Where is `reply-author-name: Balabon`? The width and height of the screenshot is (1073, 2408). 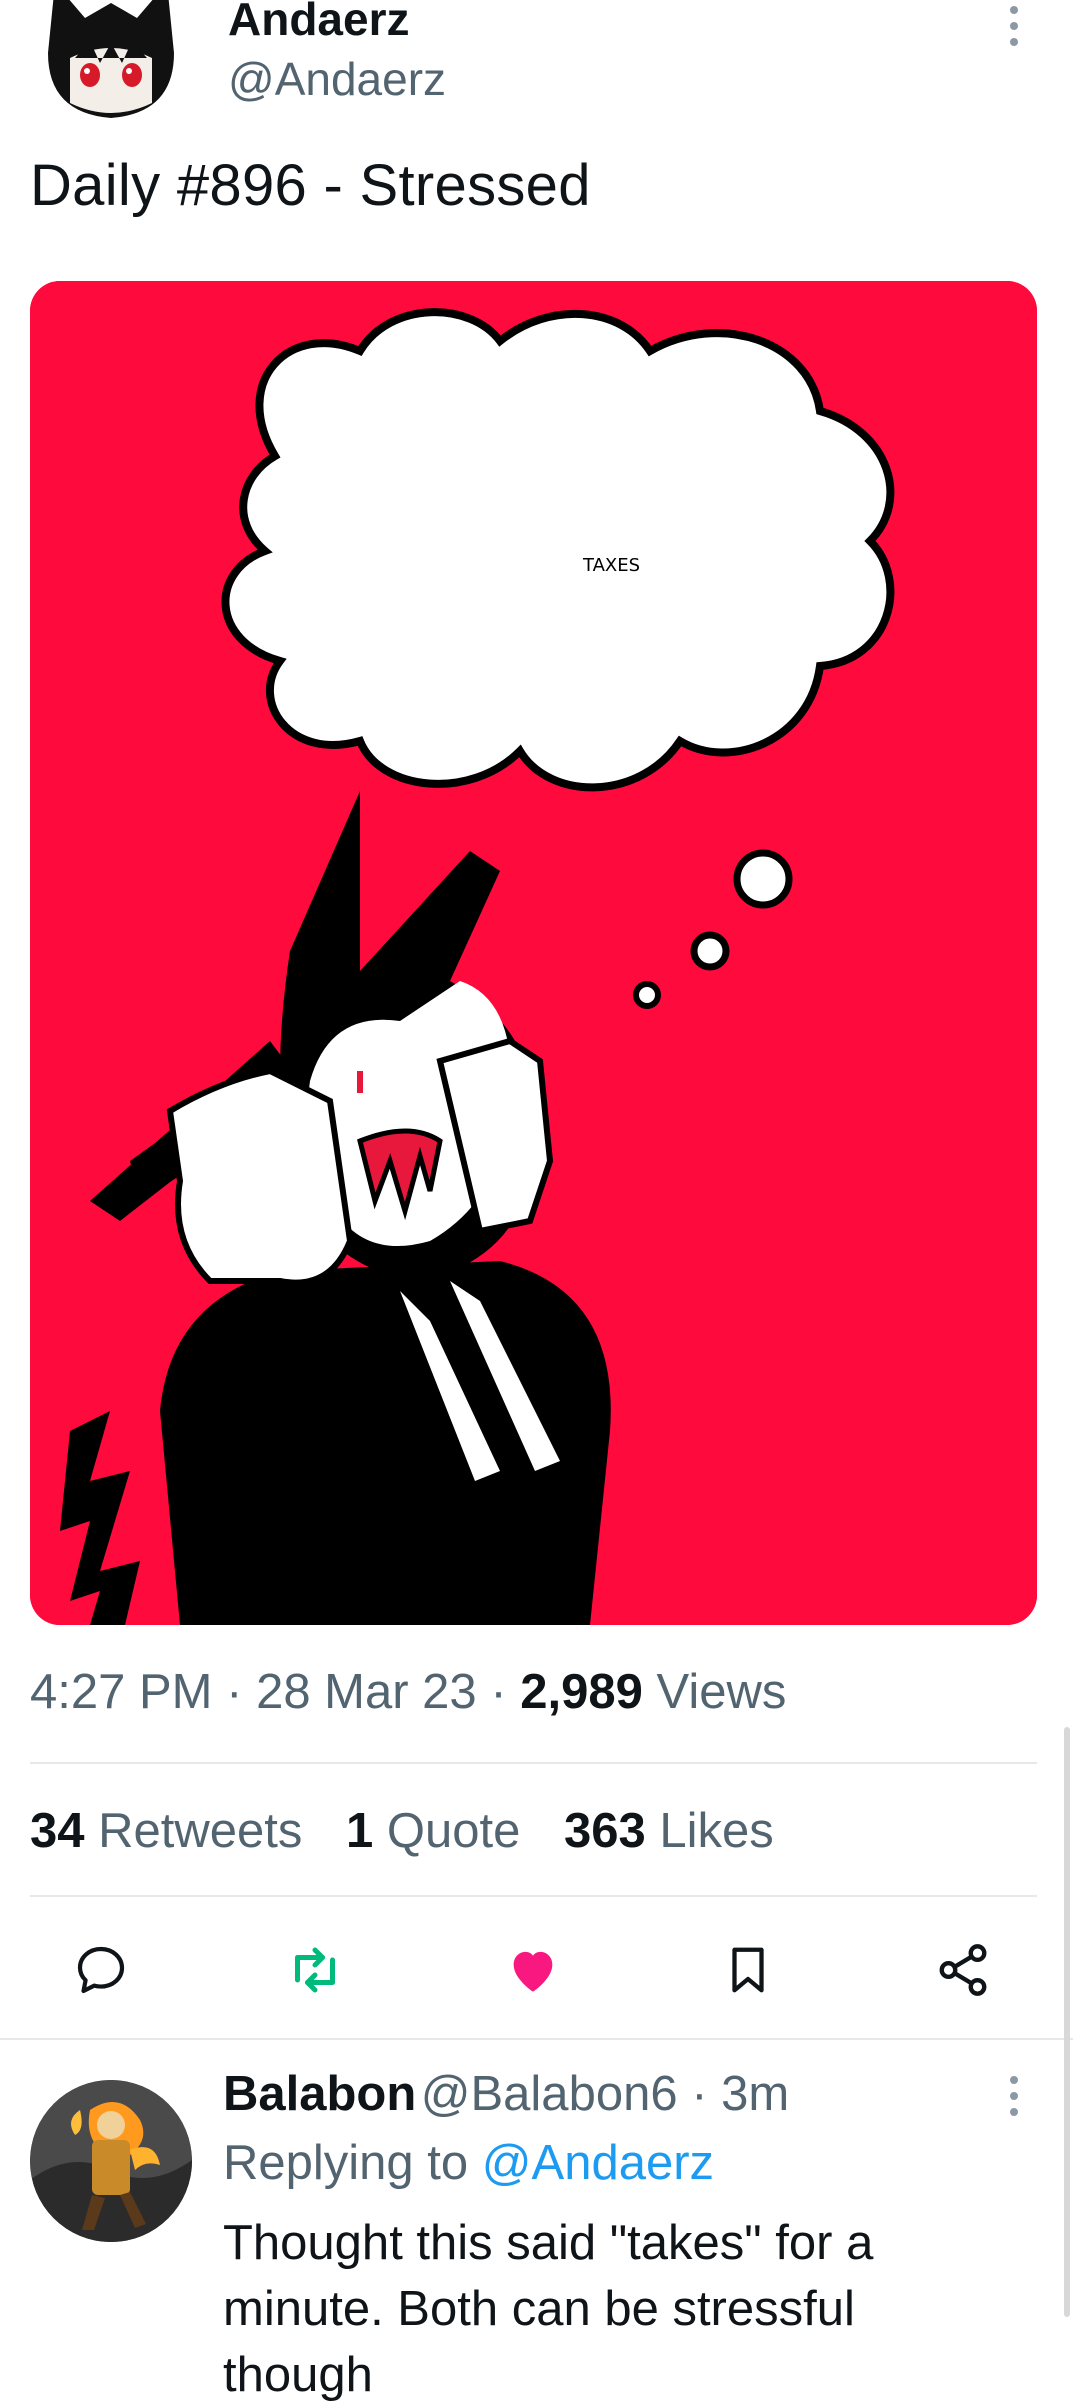
reply-author-name: Balabon is located at coordinates (319, 2094).